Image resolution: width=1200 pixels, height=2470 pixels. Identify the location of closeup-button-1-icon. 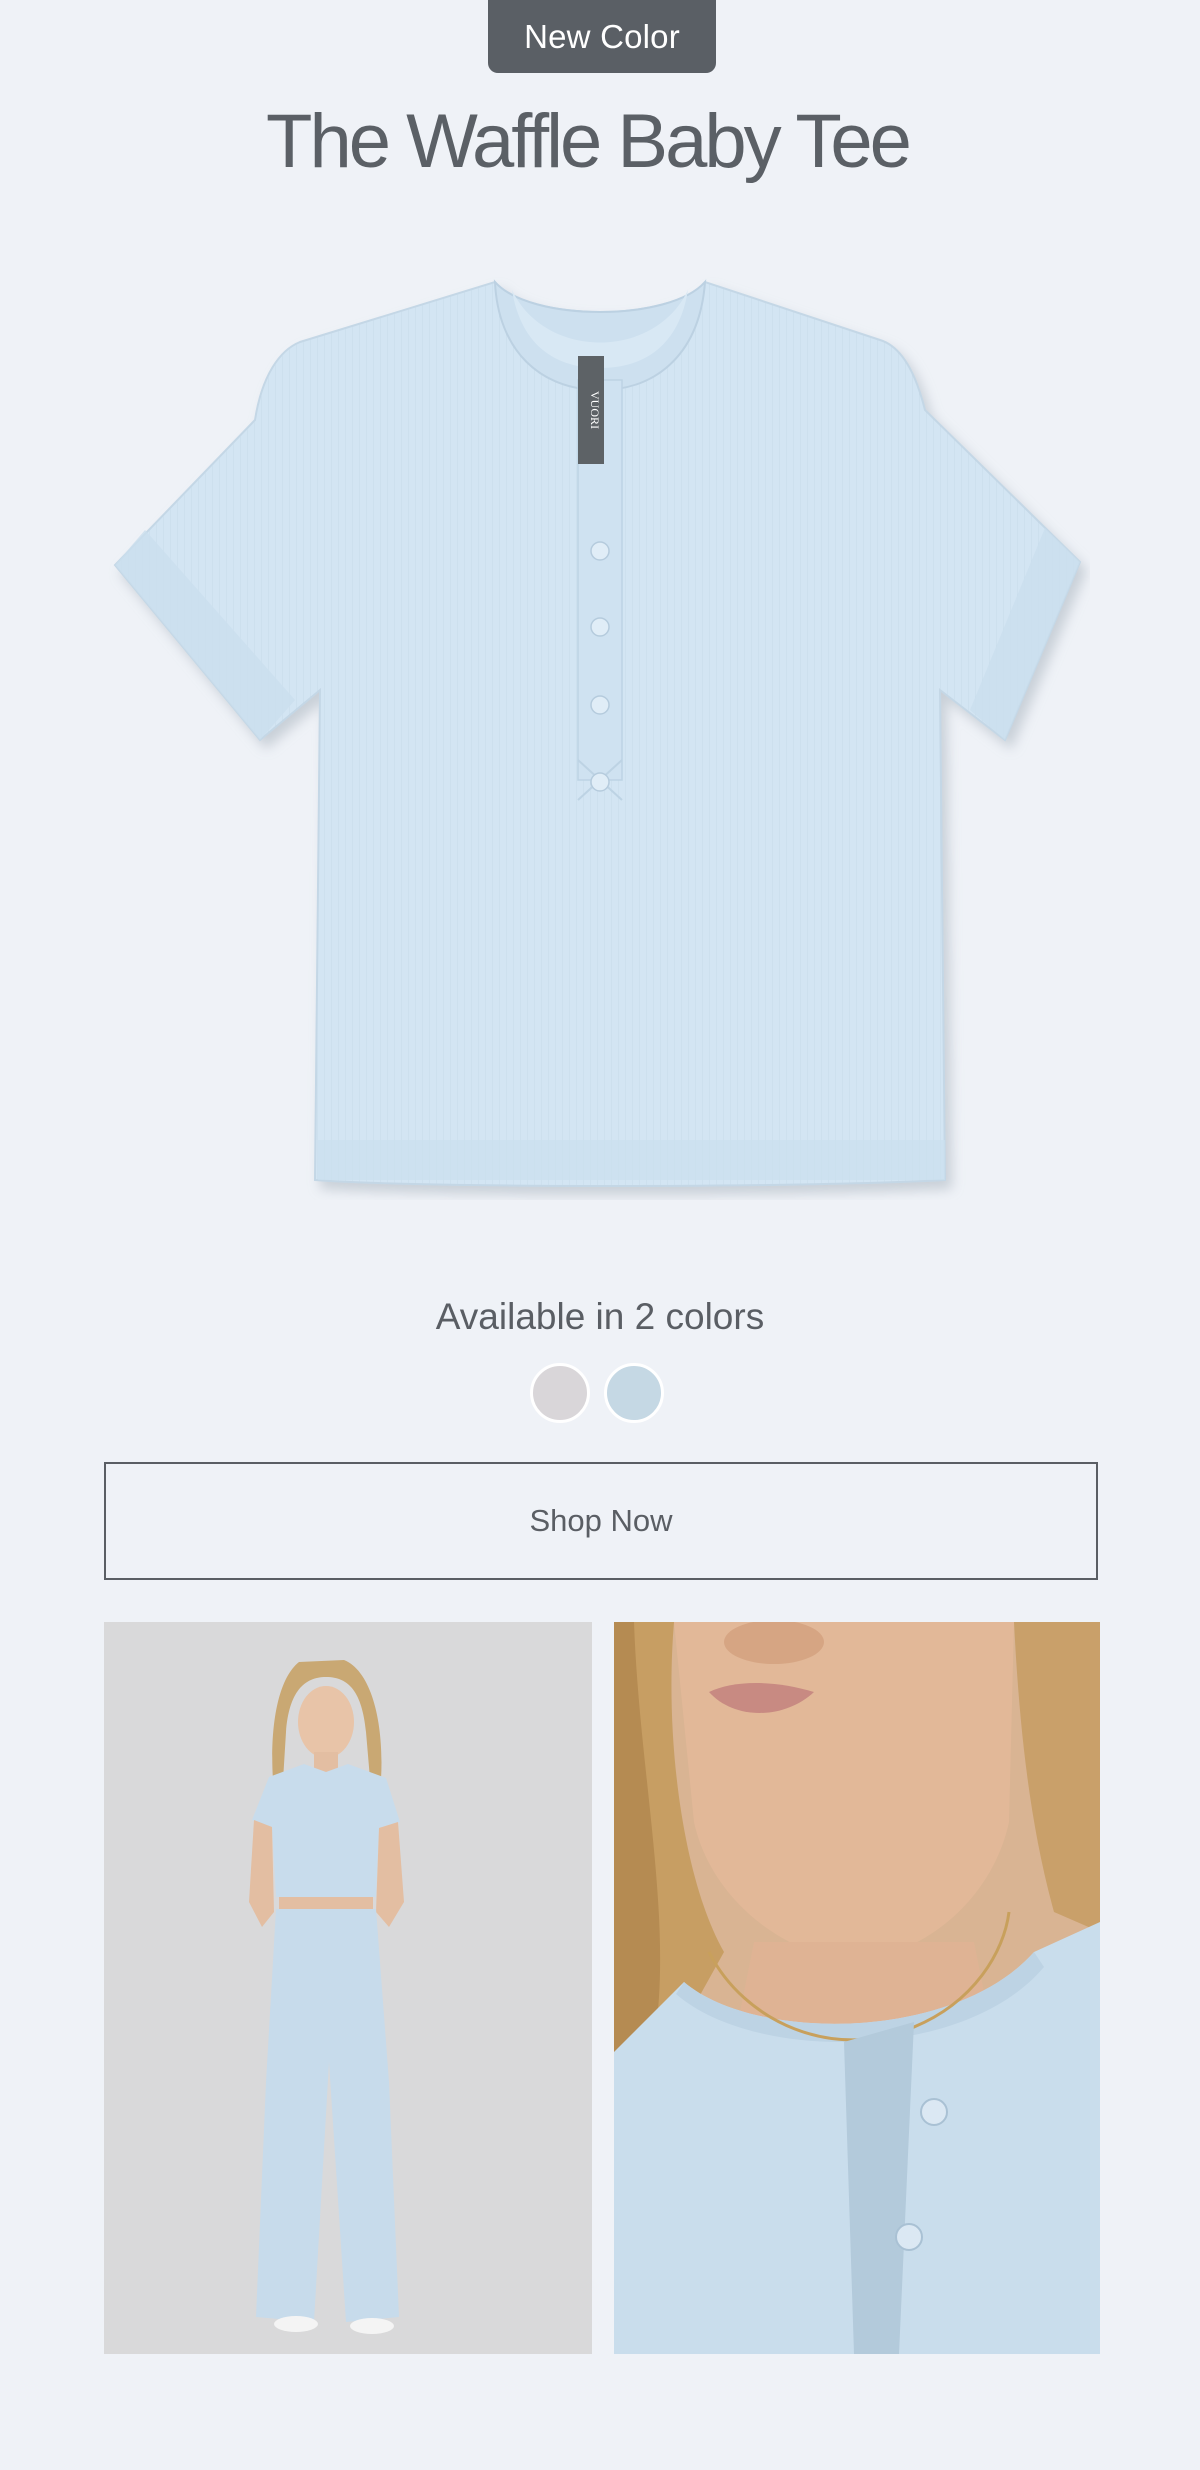
(934, 2112).